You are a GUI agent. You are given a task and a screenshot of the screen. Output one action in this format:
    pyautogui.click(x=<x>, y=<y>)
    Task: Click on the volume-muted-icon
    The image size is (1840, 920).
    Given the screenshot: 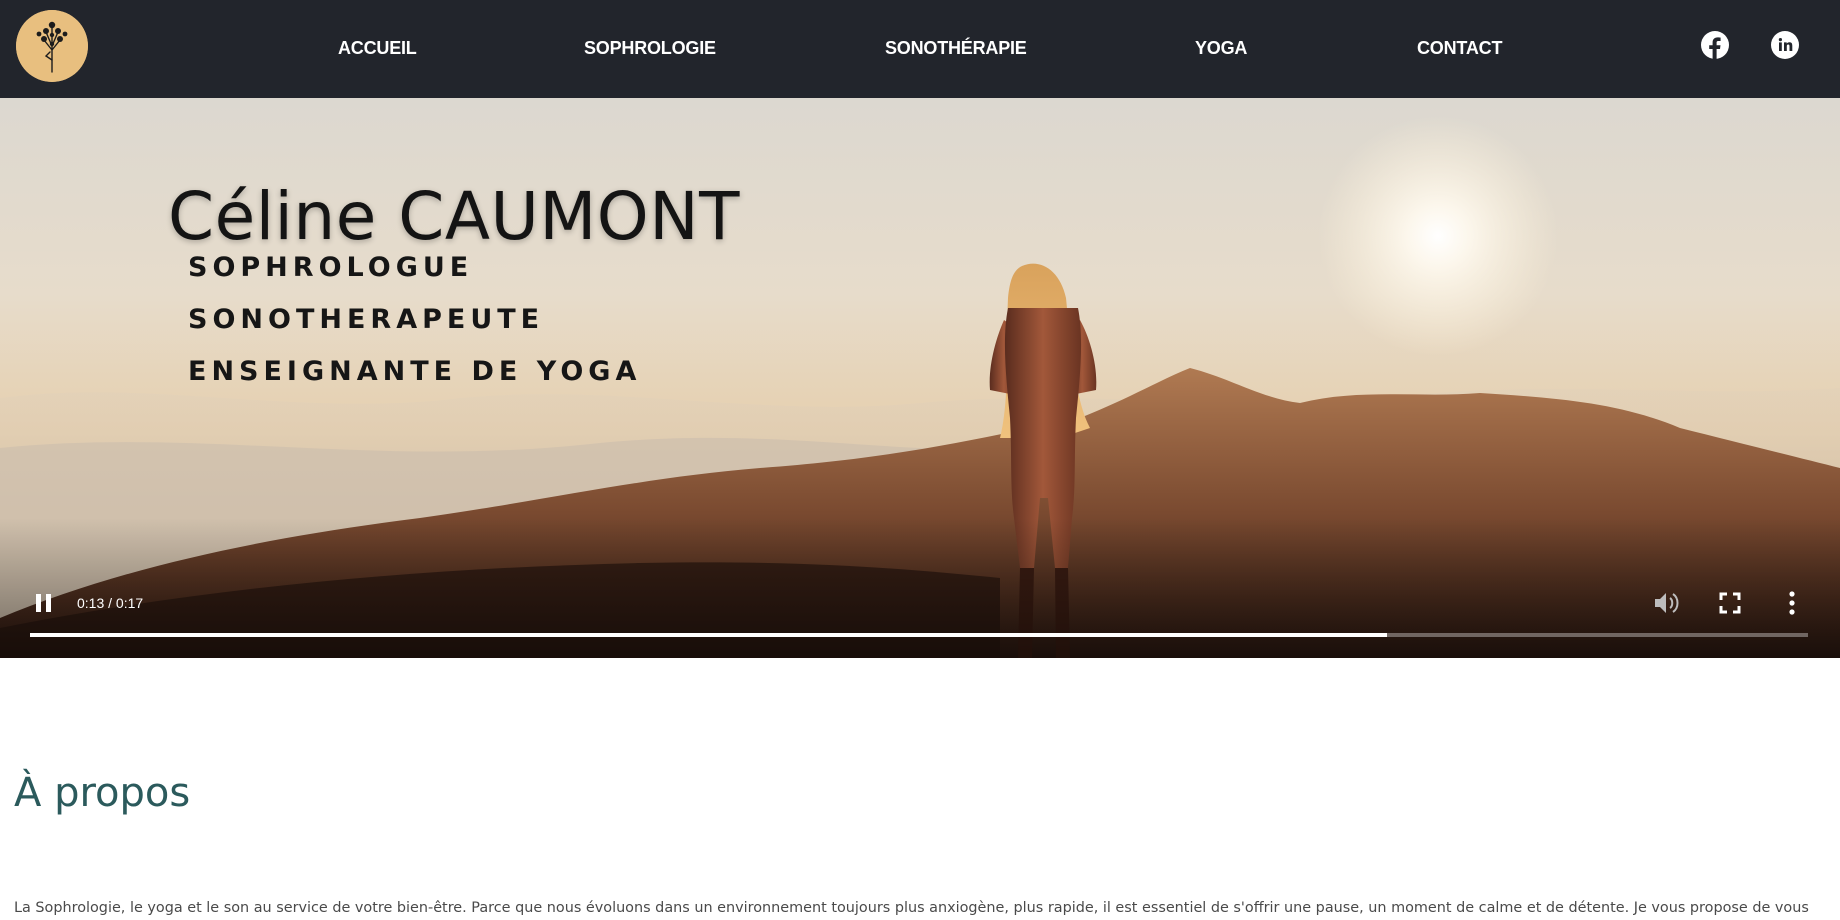 What is the action you would take?
    pyautogui.click(x=1666, y=603)
    